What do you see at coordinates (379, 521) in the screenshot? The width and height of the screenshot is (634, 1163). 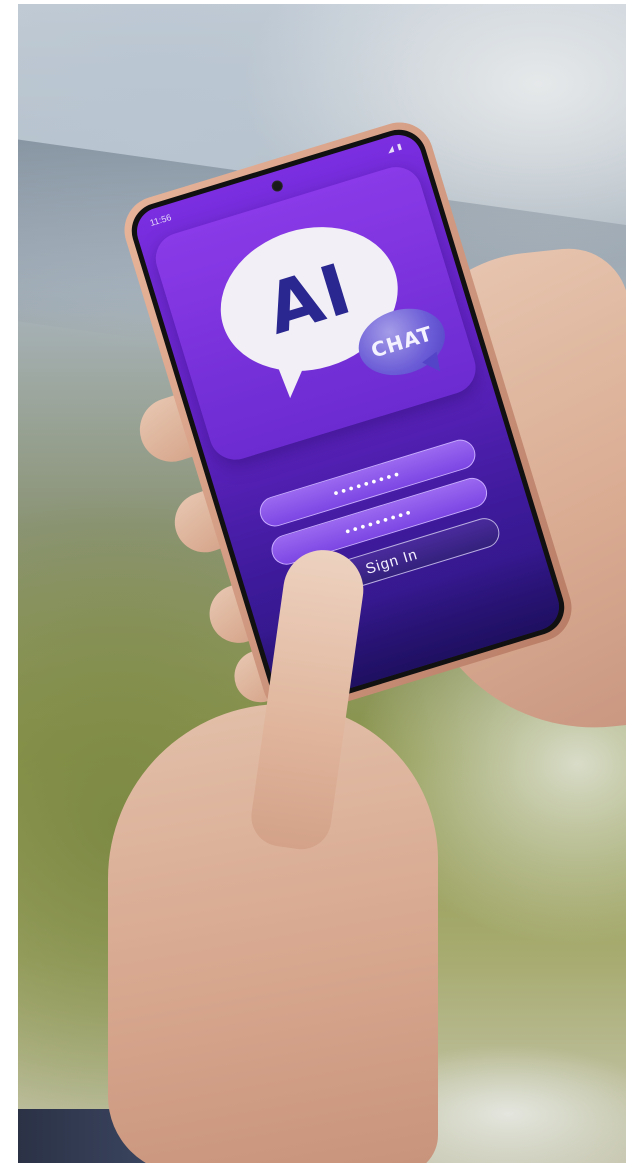 I see `password-field-value: •••••••••` at bounding box center [379, 521].